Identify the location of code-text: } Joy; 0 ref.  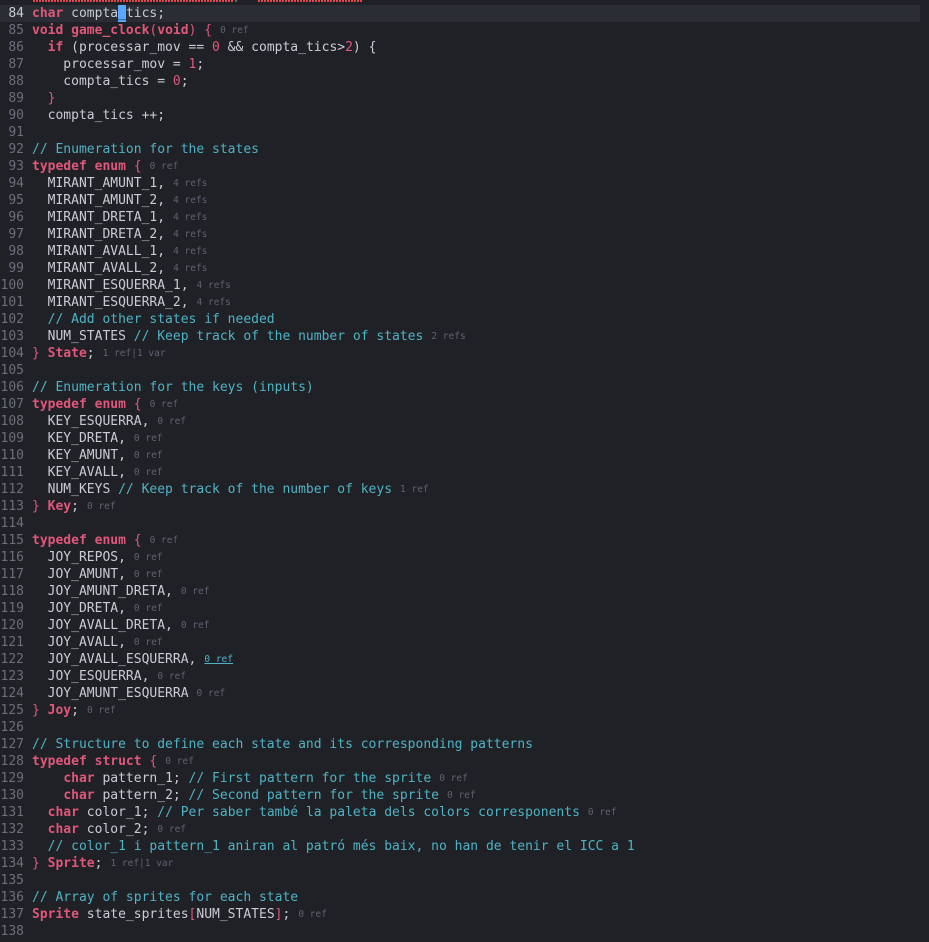
(74, 710).